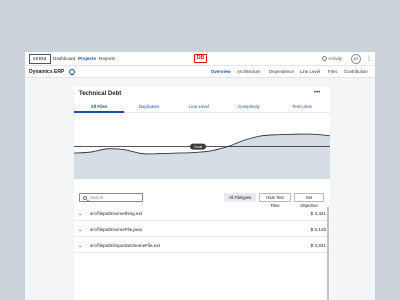 The width and height of the screenshot is (400, 300). Describe the element at coordinates (198, 146) in the screenshot. I see `goal-label: Goal` at that location.